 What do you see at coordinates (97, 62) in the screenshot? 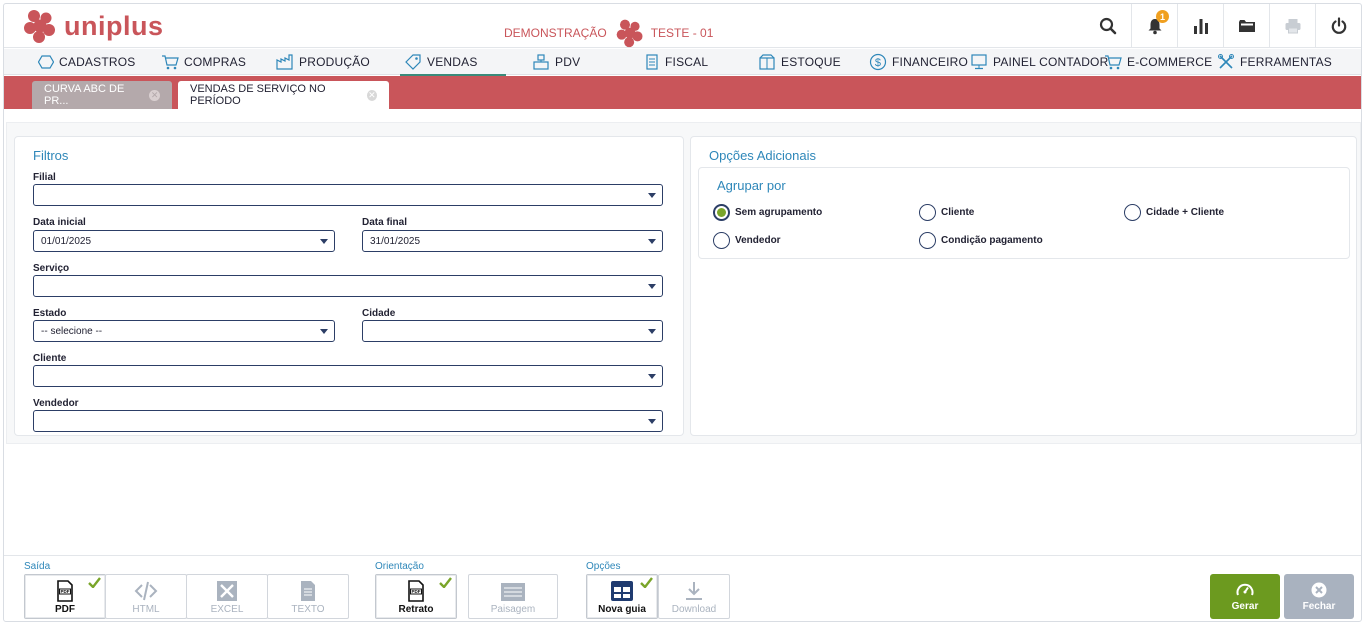
I see `menu-item-label: CADASTROS` at bounding box center [97, 62].